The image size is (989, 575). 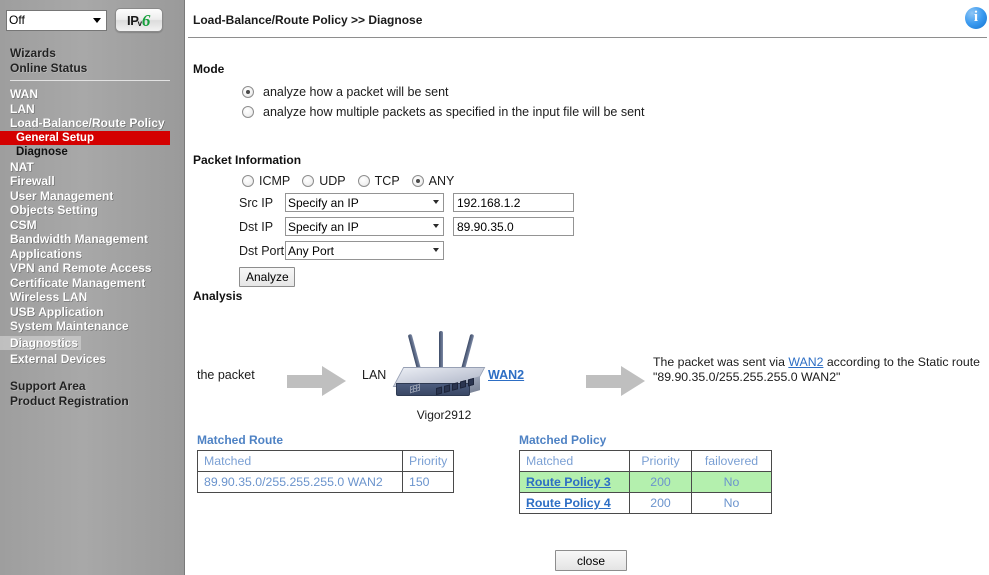 I want to click on radio-icon-tcp, so click(x=363, y=181).